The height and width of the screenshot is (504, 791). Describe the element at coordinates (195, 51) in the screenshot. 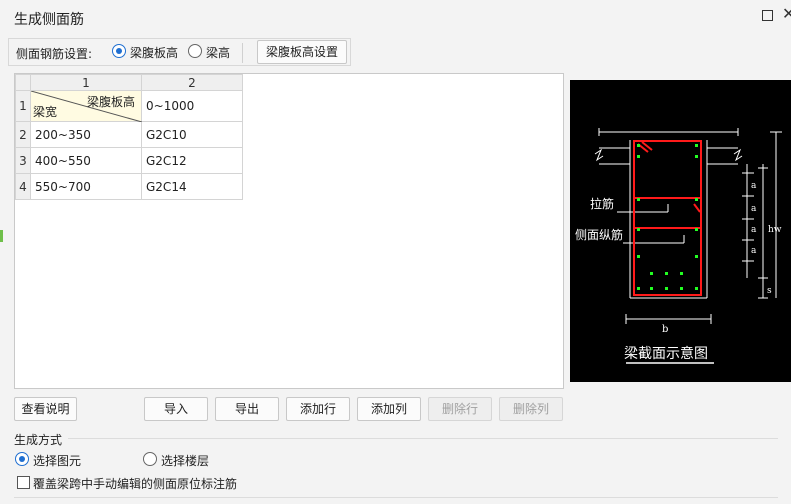

I see `radio-beam-height` at that location.